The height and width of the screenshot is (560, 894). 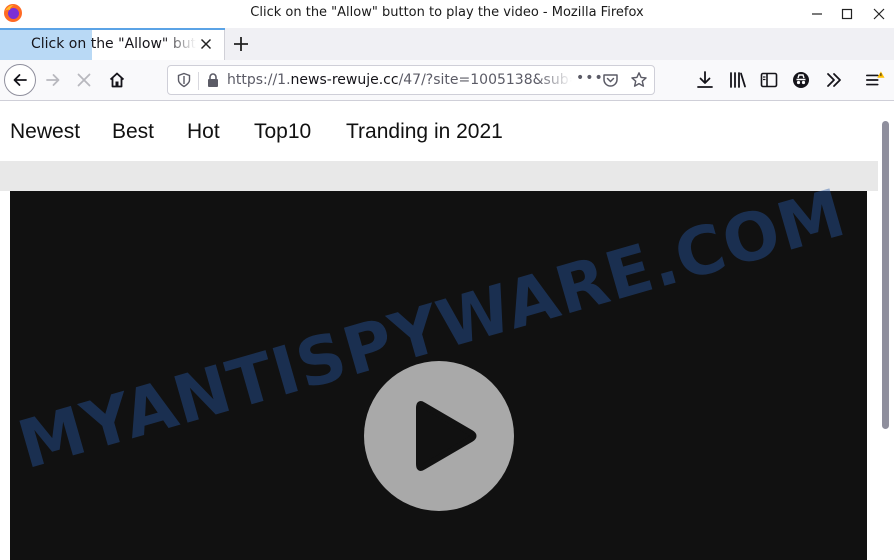 What do you see at coordinates (133, 132) in the screenshot?
I see `nav-link-best: Best` at bounding box center [133, 132].